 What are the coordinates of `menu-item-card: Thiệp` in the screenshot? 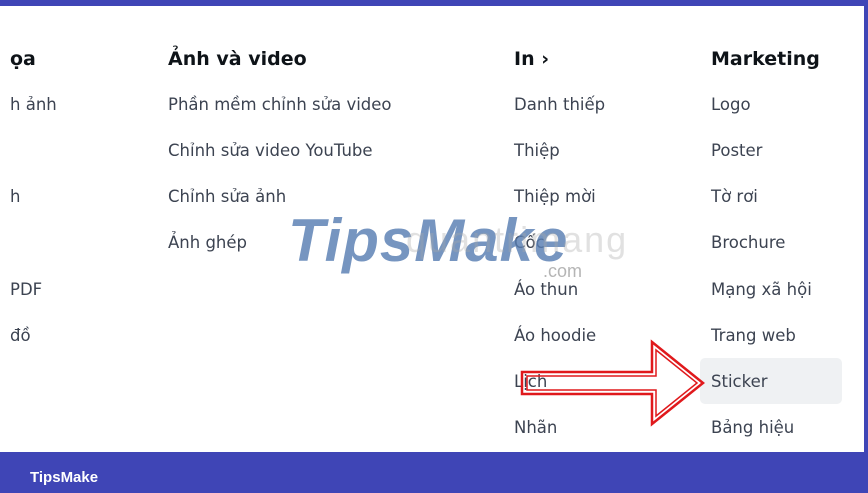 It's located at (537, 150).